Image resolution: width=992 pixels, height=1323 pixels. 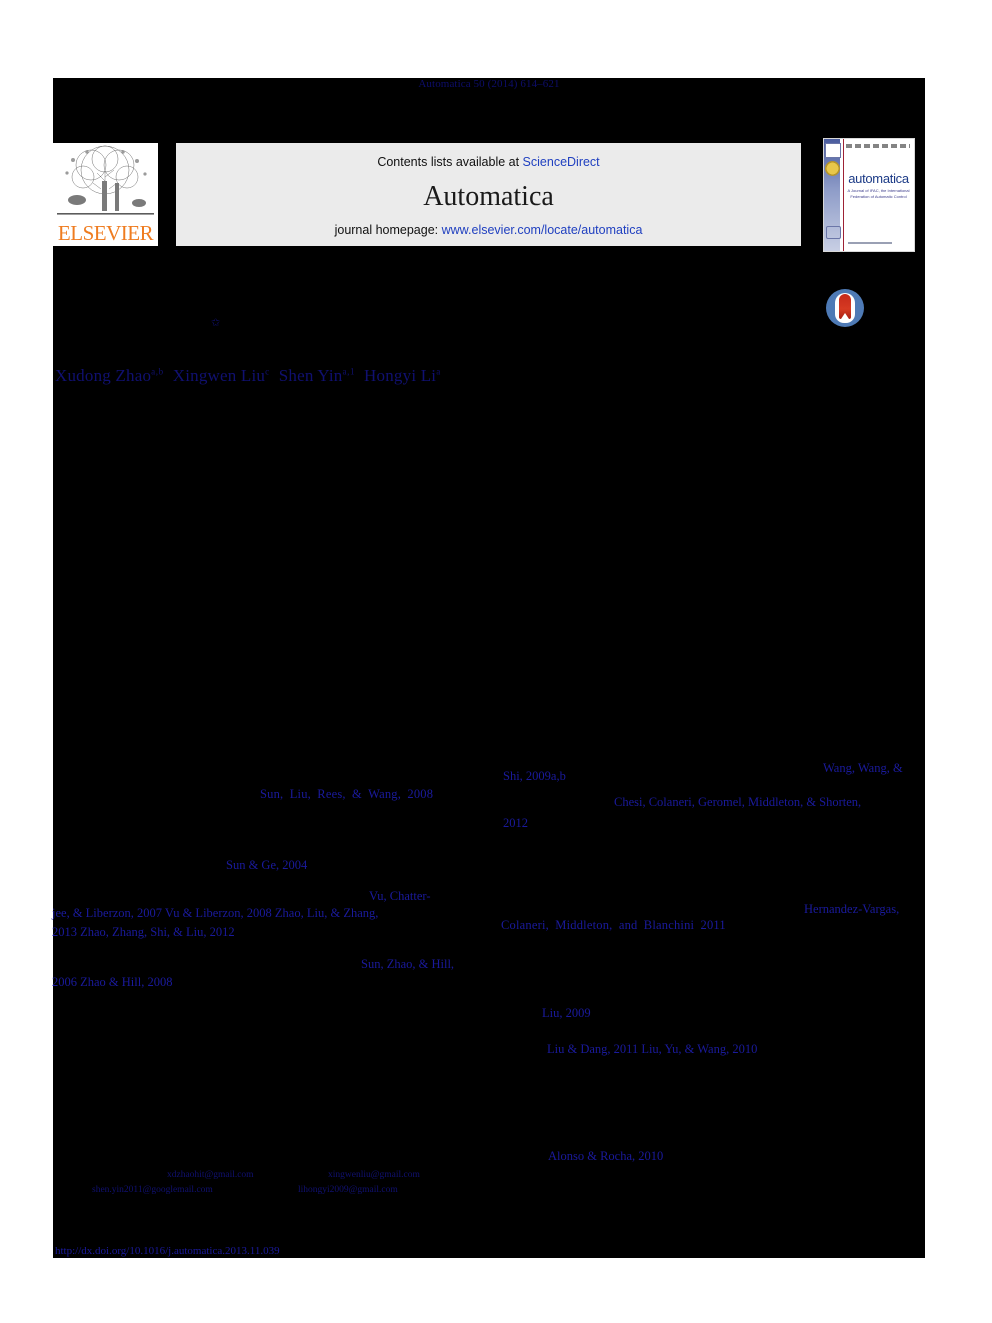 I want to click on author-affiliation-mark: a,b, so click(x=157, y=371).